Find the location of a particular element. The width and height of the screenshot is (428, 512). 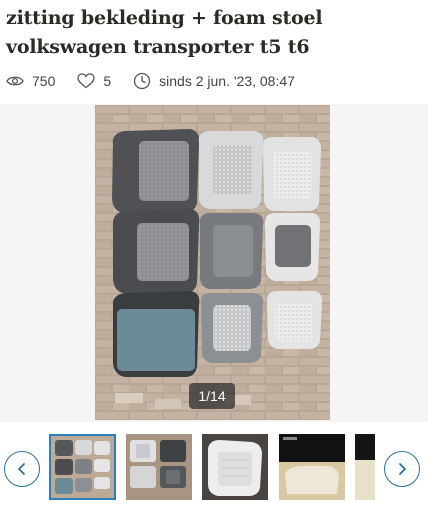

previous-image-button is located at coordinates (22, 469).